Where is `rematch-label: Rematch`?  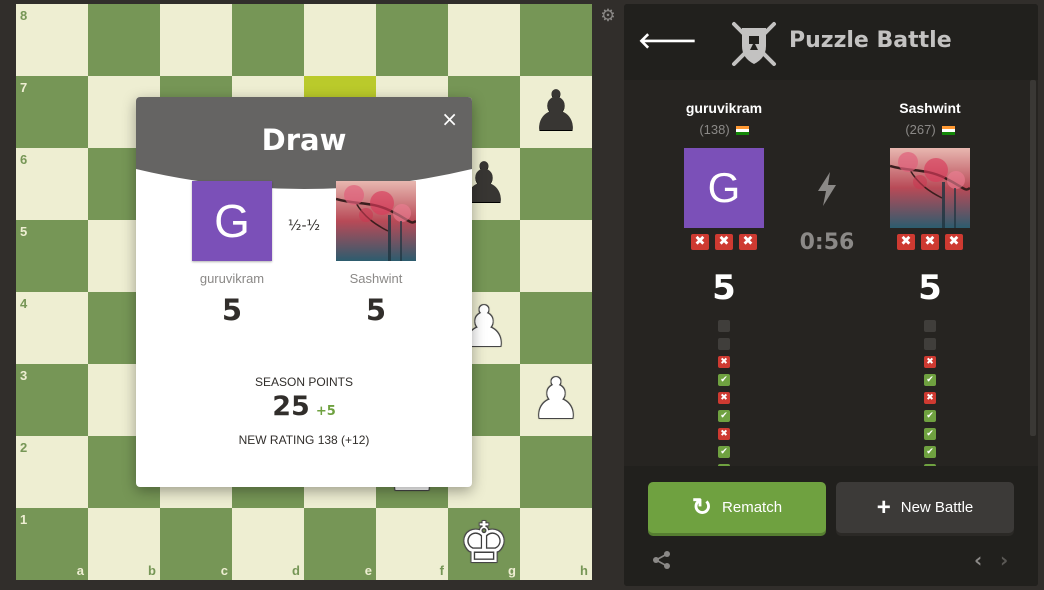
rematch-label: Rematch is located at coordinates (752, 507).